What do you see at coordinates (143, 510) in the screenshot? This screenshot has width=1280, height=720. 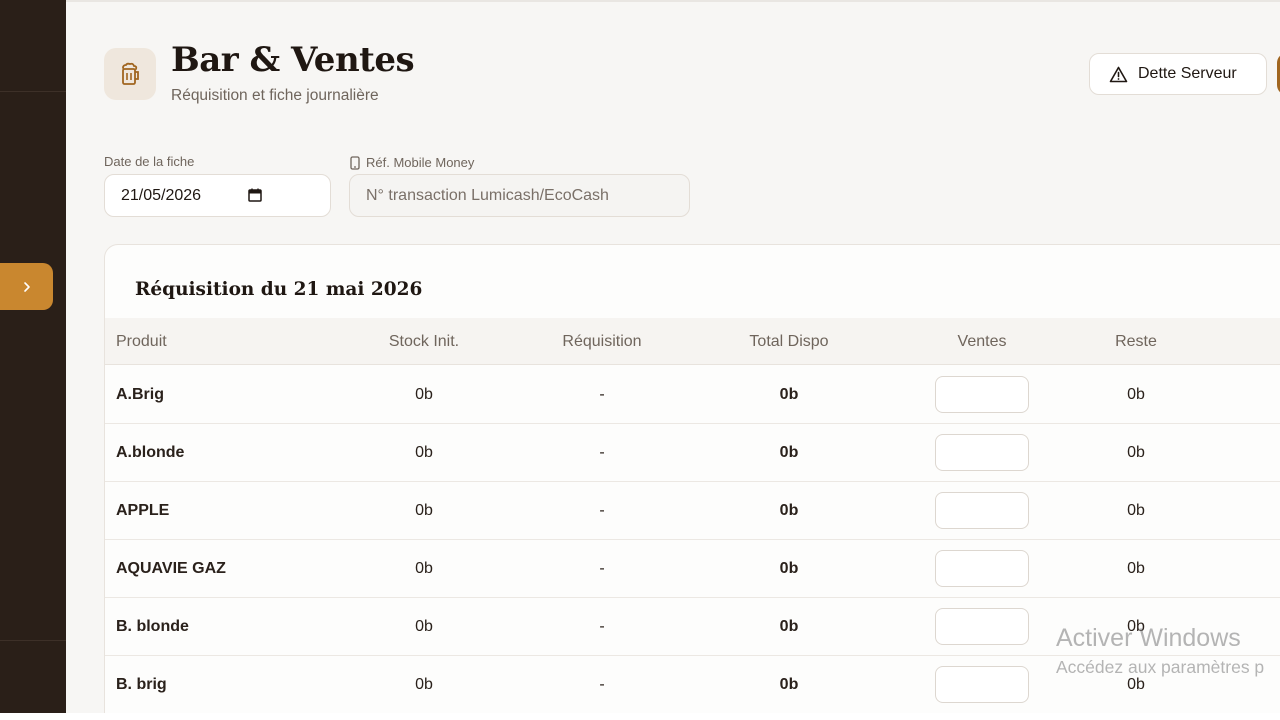 I see `product-name: APPLE` at bounding box center [143, 510].